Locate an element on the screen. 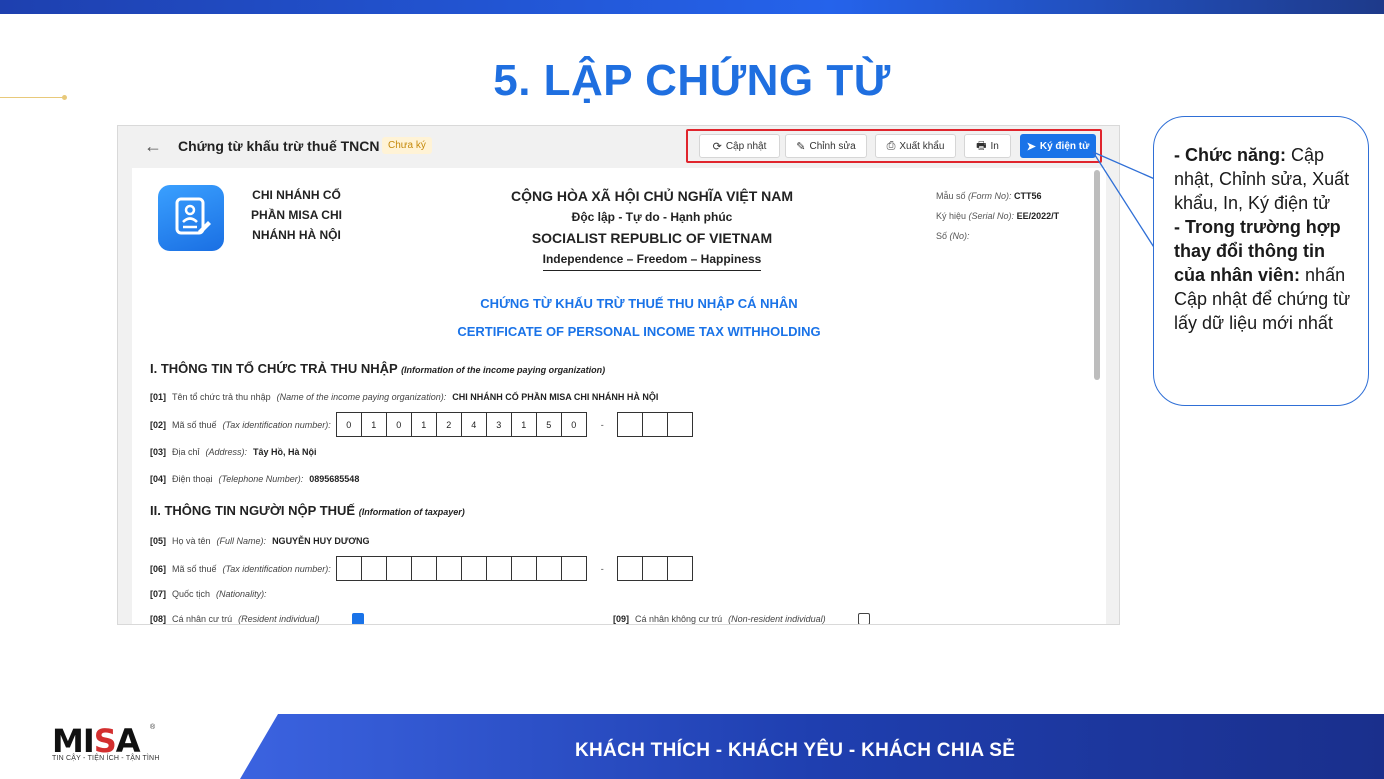 The height and width of the screenshot is (779, 1384). back-arrow-icon: ← is located at coordinates (153, 146).